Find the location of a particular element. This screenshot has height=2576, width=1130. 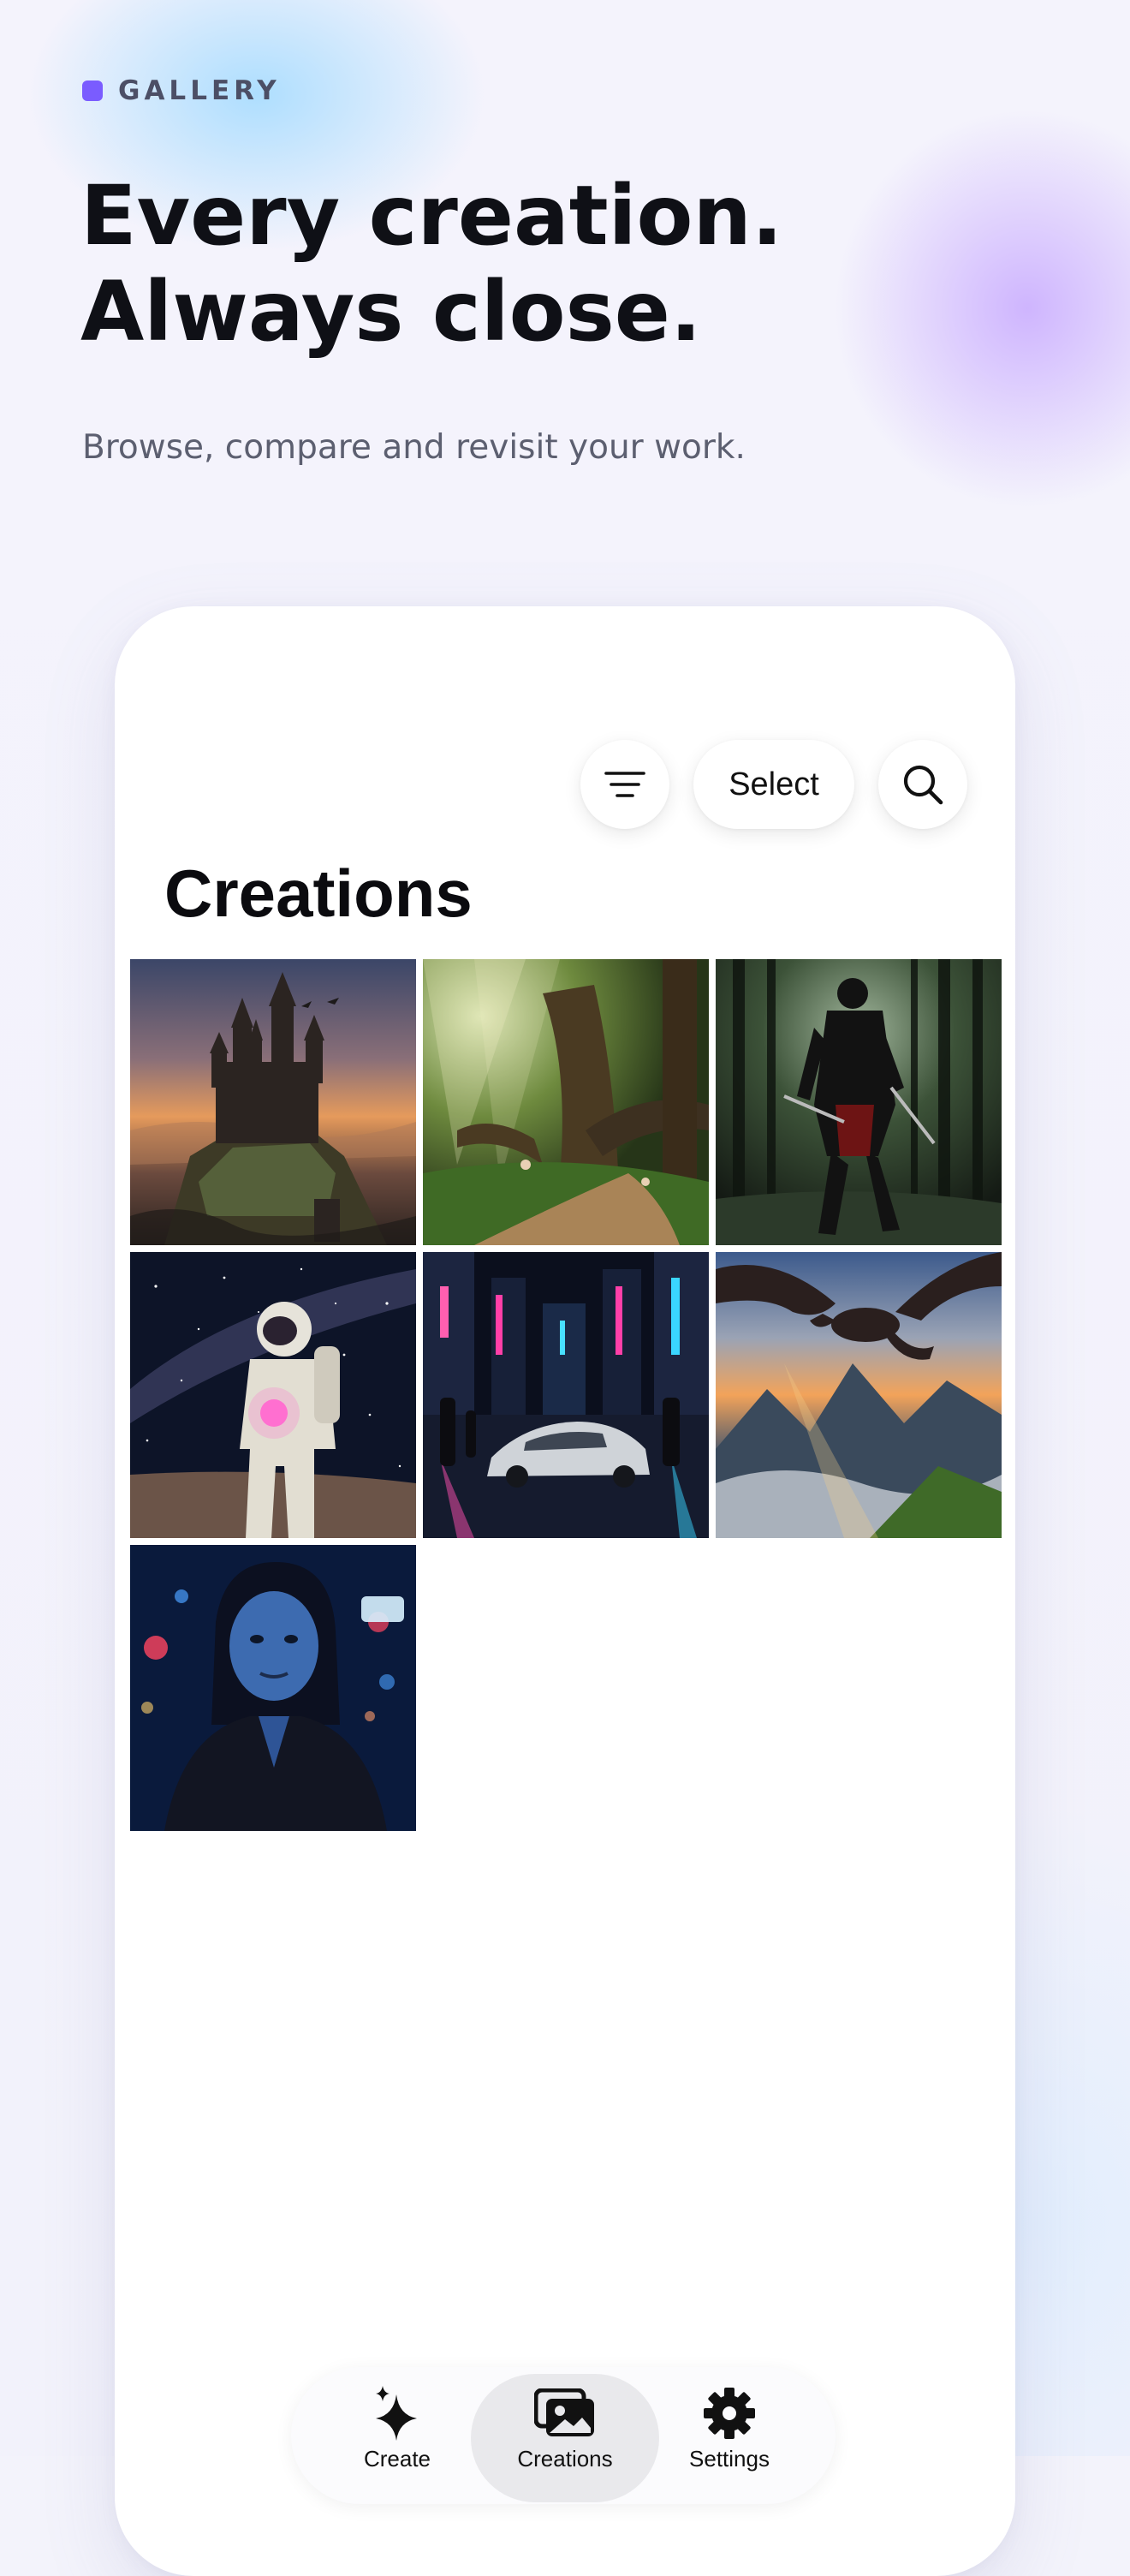

photos-icon is located at coordinates (564, 2412).